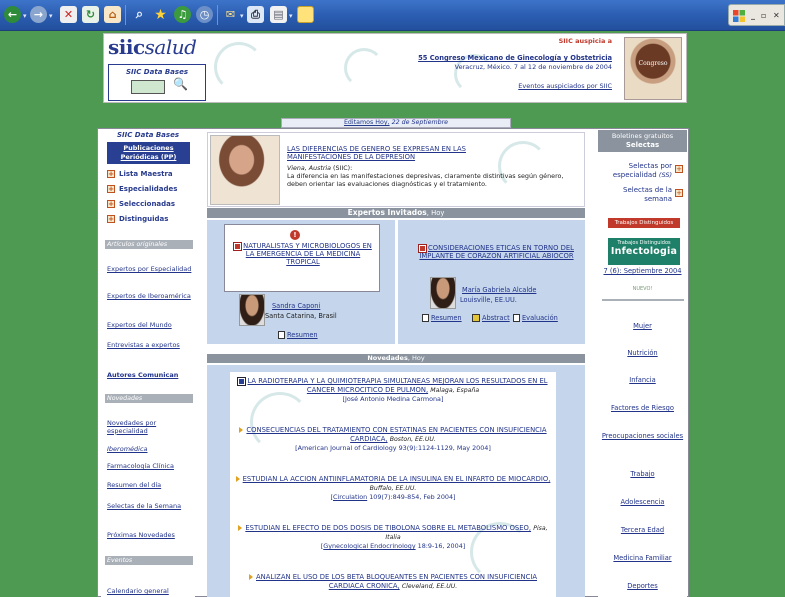  What do you see at coordinates (242, 381) in the screenshot?
I see `news-icon` at bounding box center [242, 381].